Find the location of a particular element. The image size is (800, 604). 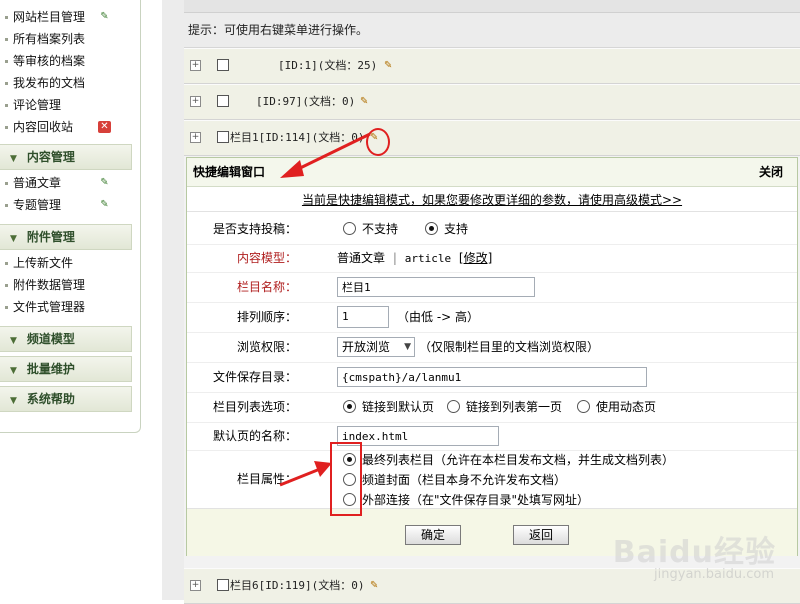

column-name-input: 栏目1 is located at coordinates (436, 287).